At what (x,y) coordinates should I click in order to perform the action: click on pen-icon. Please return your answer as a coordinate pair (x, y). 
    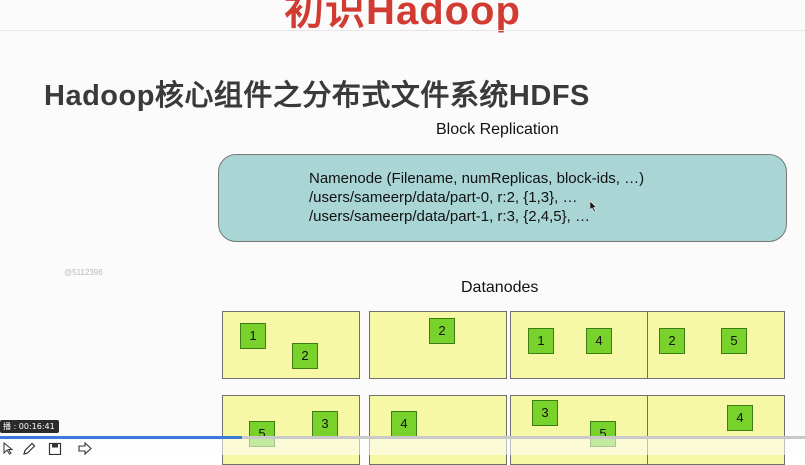
    Looking at the image, I should click on (29, 448).